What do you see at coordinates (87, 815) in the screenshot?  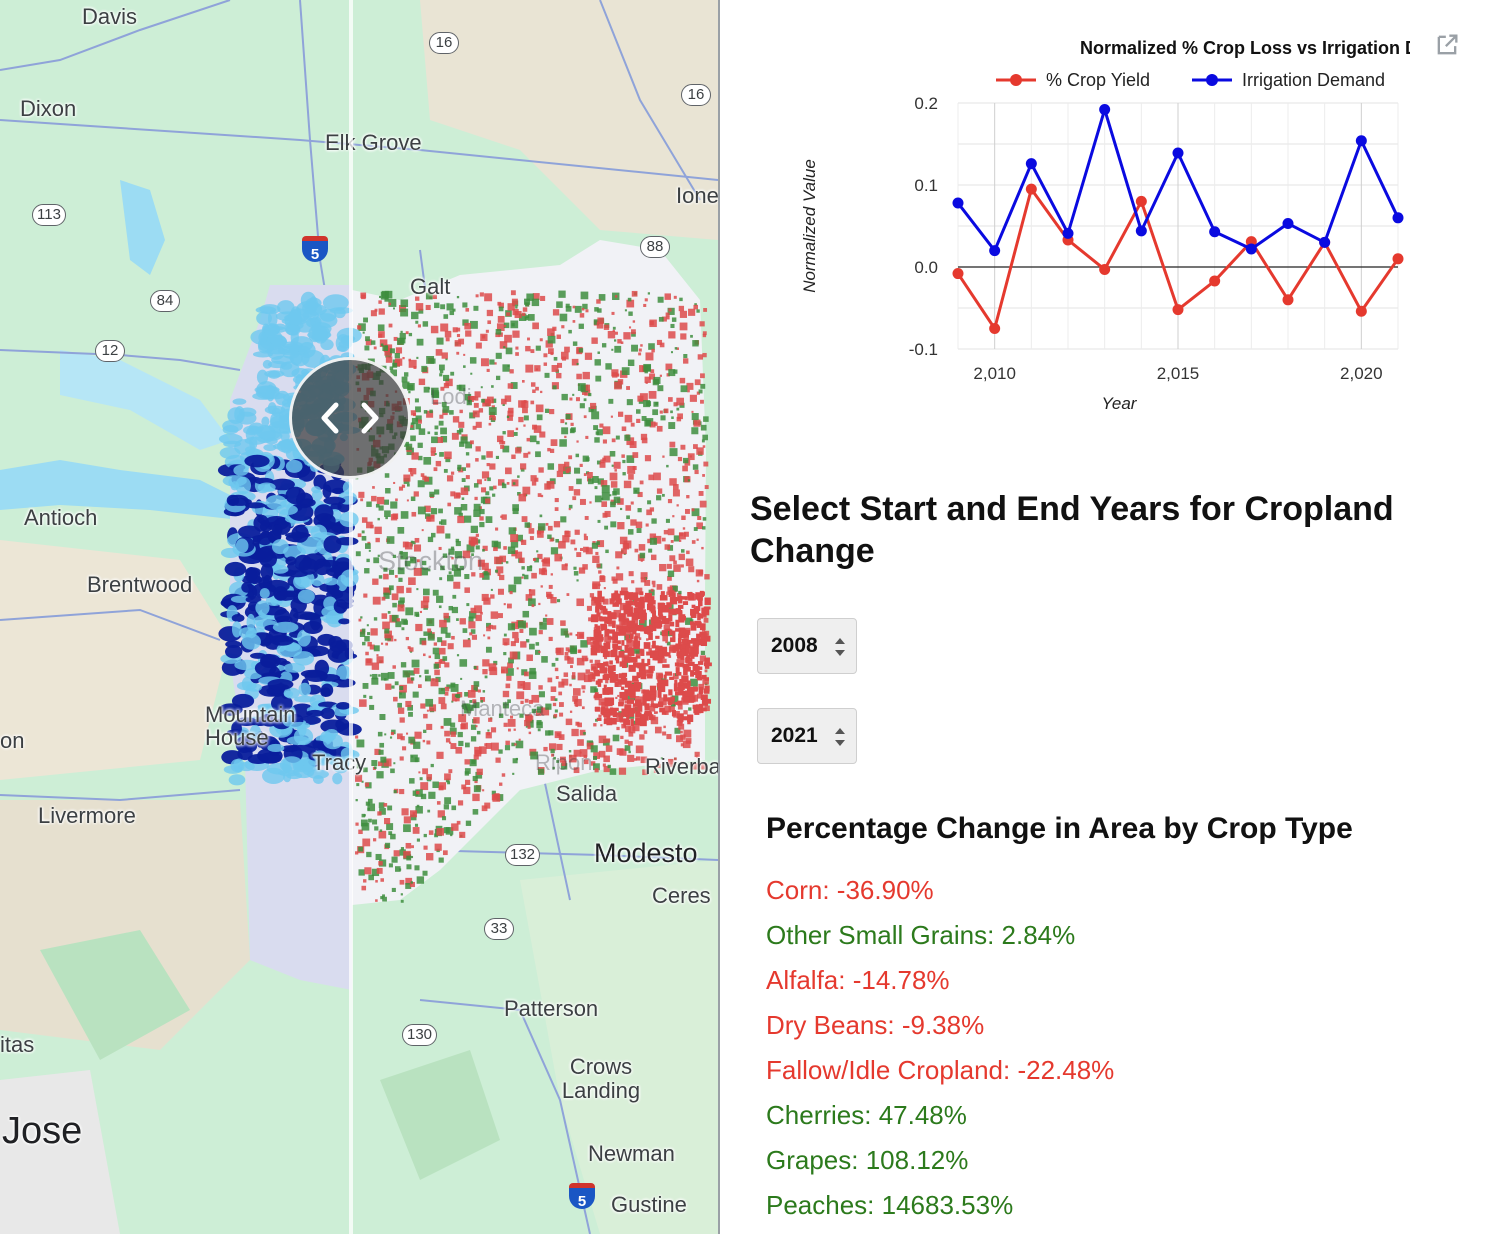 I see `place-livermore: Livermore` at bounding box center [87, 815].